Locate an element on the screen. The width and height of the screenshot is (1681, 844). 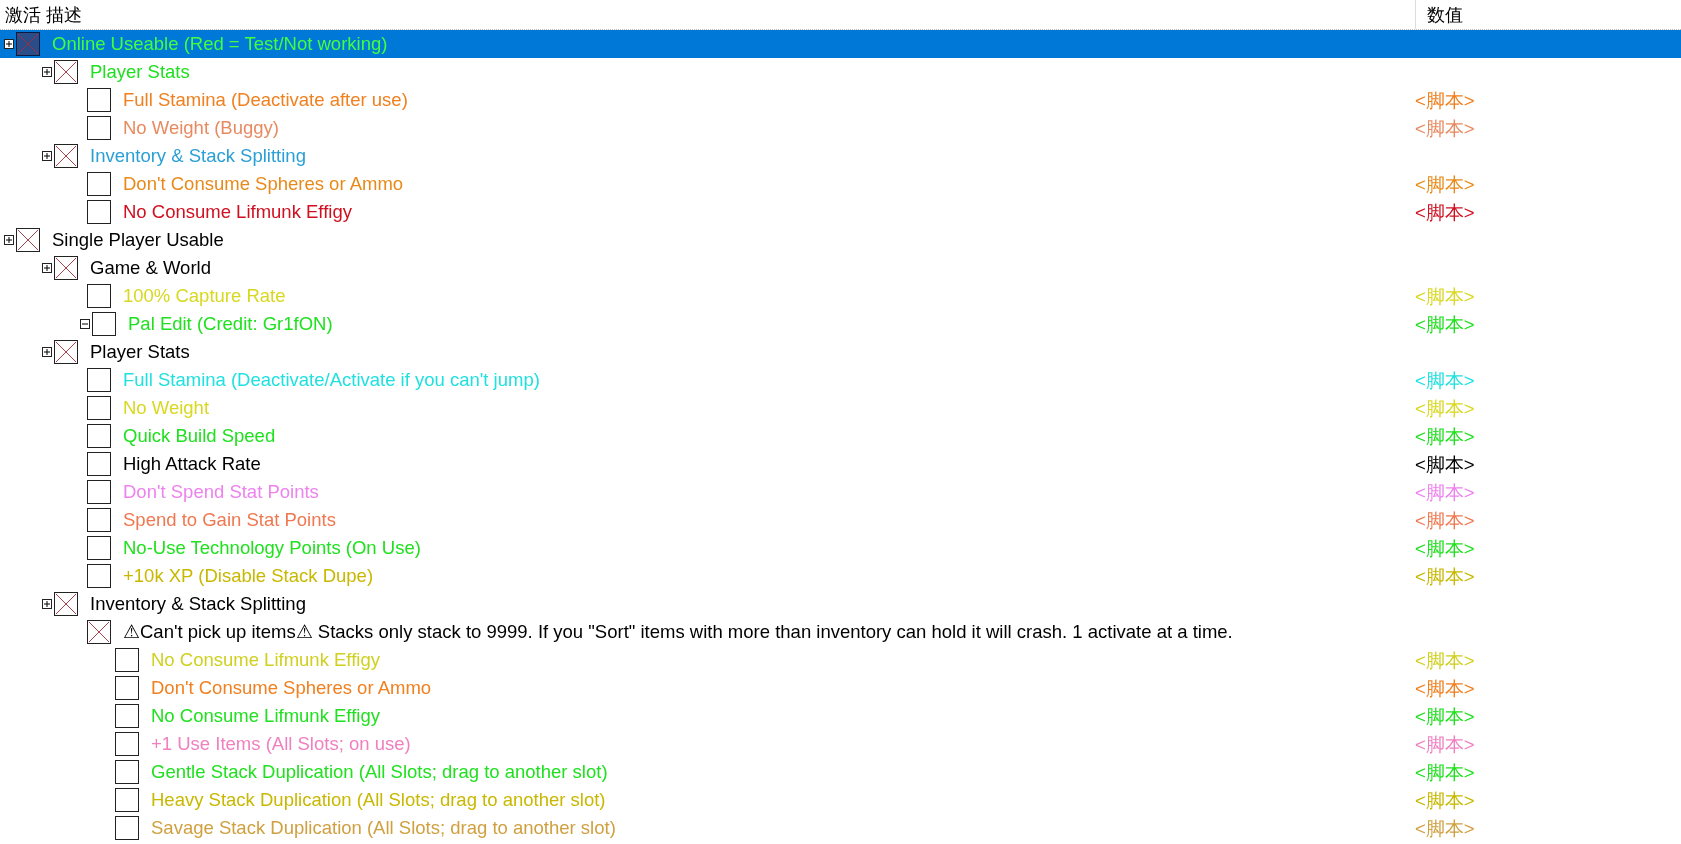
entry-description: High Attack Rate is located at coordinates (192, 464).